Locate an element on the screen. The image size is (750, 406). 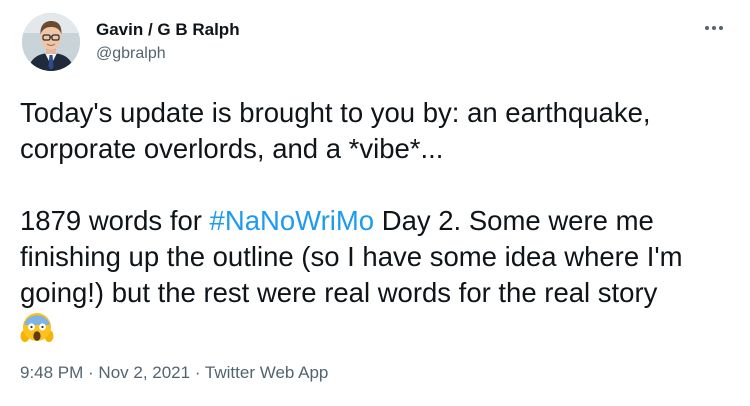
paragraph-break is located at coordinates (375, 185).